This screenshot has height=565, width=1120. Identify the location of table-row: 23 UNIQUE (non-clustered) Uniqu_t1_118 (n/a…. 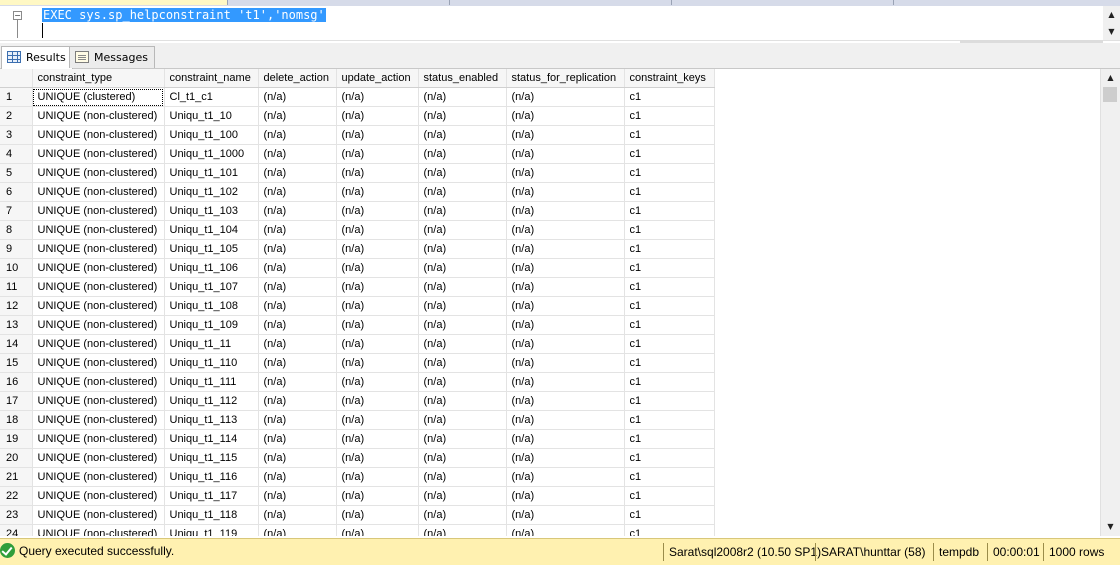
(357, 515).